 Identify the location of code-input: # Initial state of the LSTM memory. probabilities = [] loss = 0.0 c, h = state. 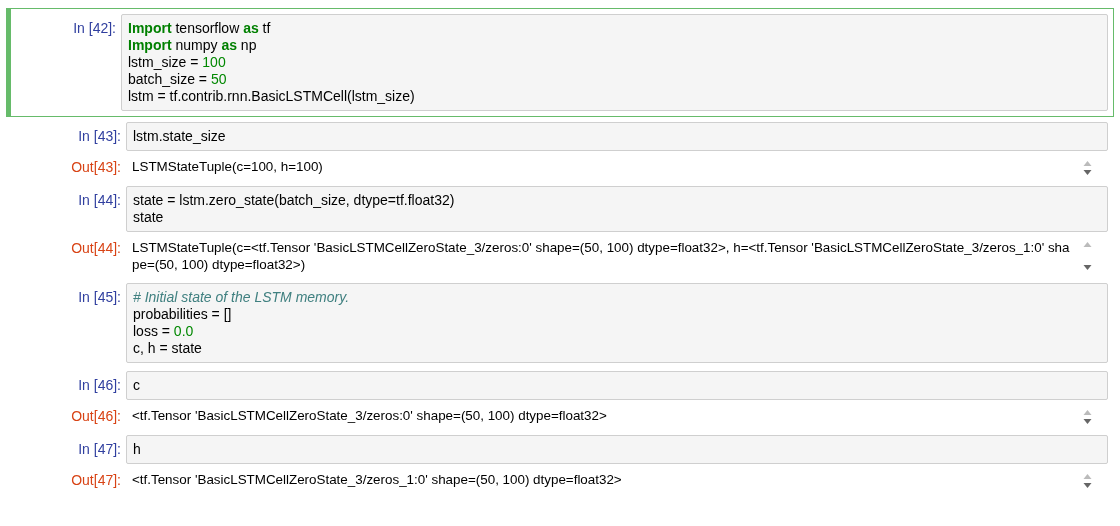
(617, 323).